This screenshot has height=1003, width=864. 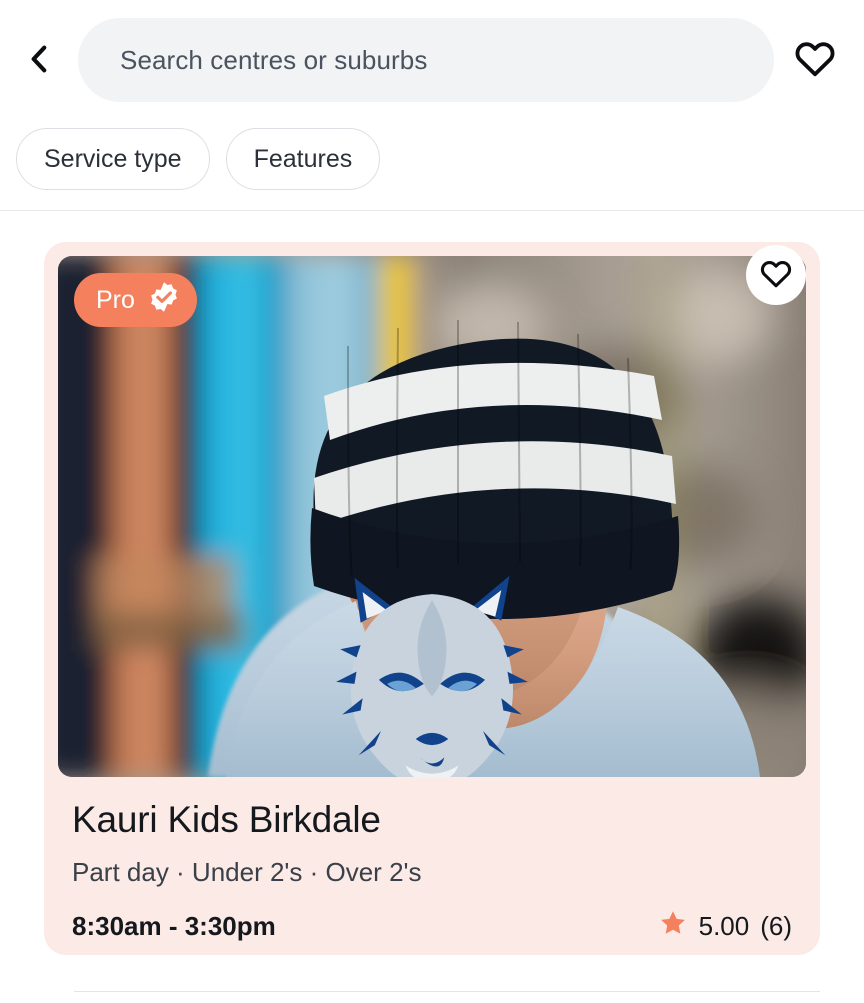 I want to click on centre-hours: 8:30am - 3:30pm, so click(x=174, y=926).